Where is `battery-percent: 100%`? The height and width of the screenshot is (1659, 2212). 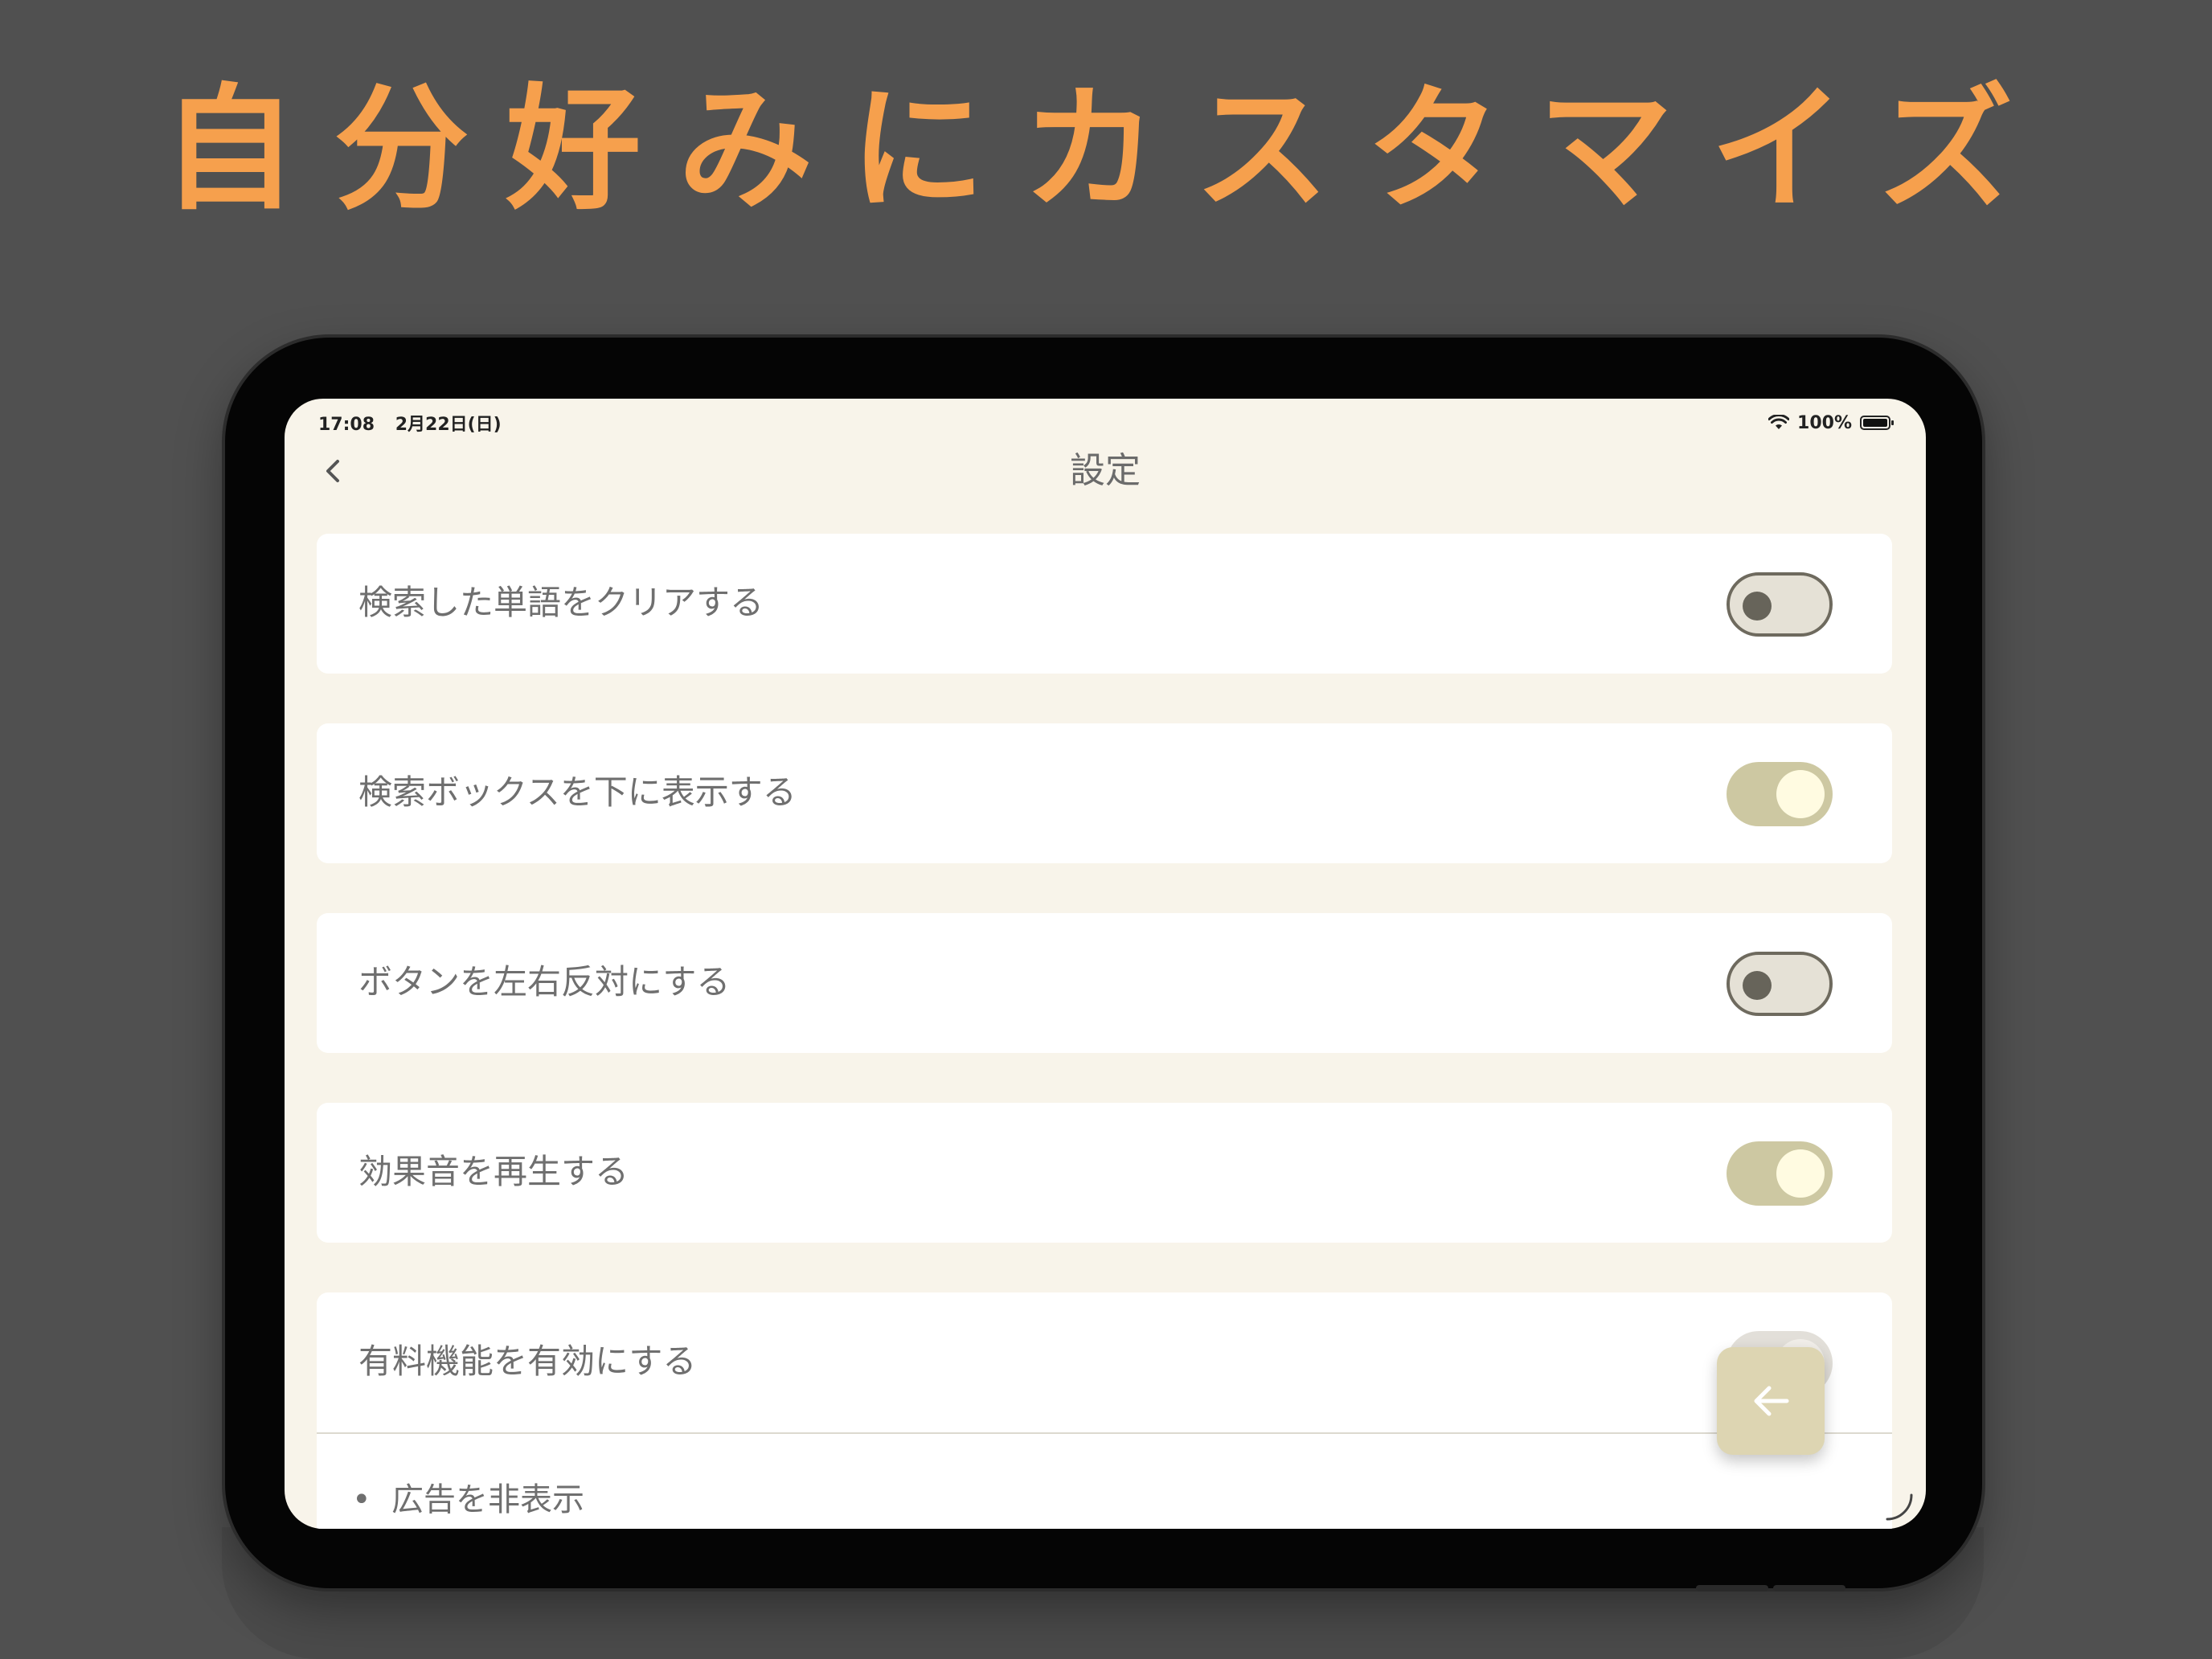
battery-percent: 100% is located at coordinates (1824, 422).